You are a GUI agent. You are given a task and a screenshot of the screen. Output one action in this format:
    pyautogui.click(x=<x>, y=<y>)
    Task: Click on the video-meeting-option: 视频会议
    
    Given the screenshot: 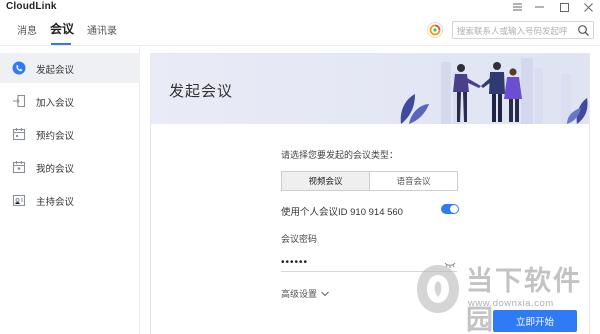 What is the action you would take?
    pyautogui.click(x=326, y=181)
    